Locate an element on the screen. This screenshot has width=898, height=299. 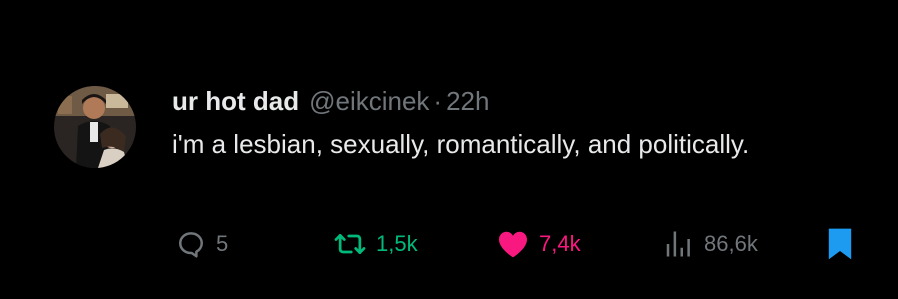
tweet-header: ur hot dad @eikcinek · 22h is located at coordinates (330, 101).